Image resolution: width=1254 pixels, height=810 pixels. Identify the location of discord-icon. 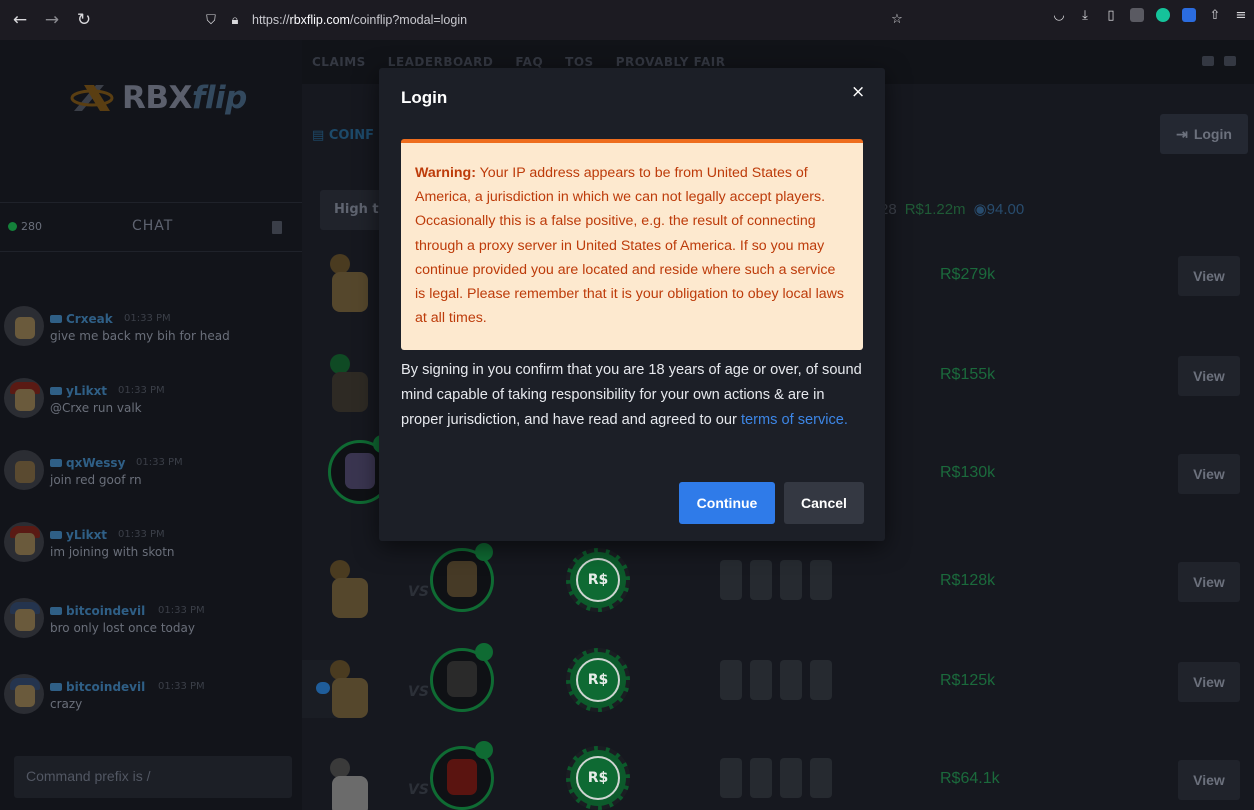
(1208, 61).